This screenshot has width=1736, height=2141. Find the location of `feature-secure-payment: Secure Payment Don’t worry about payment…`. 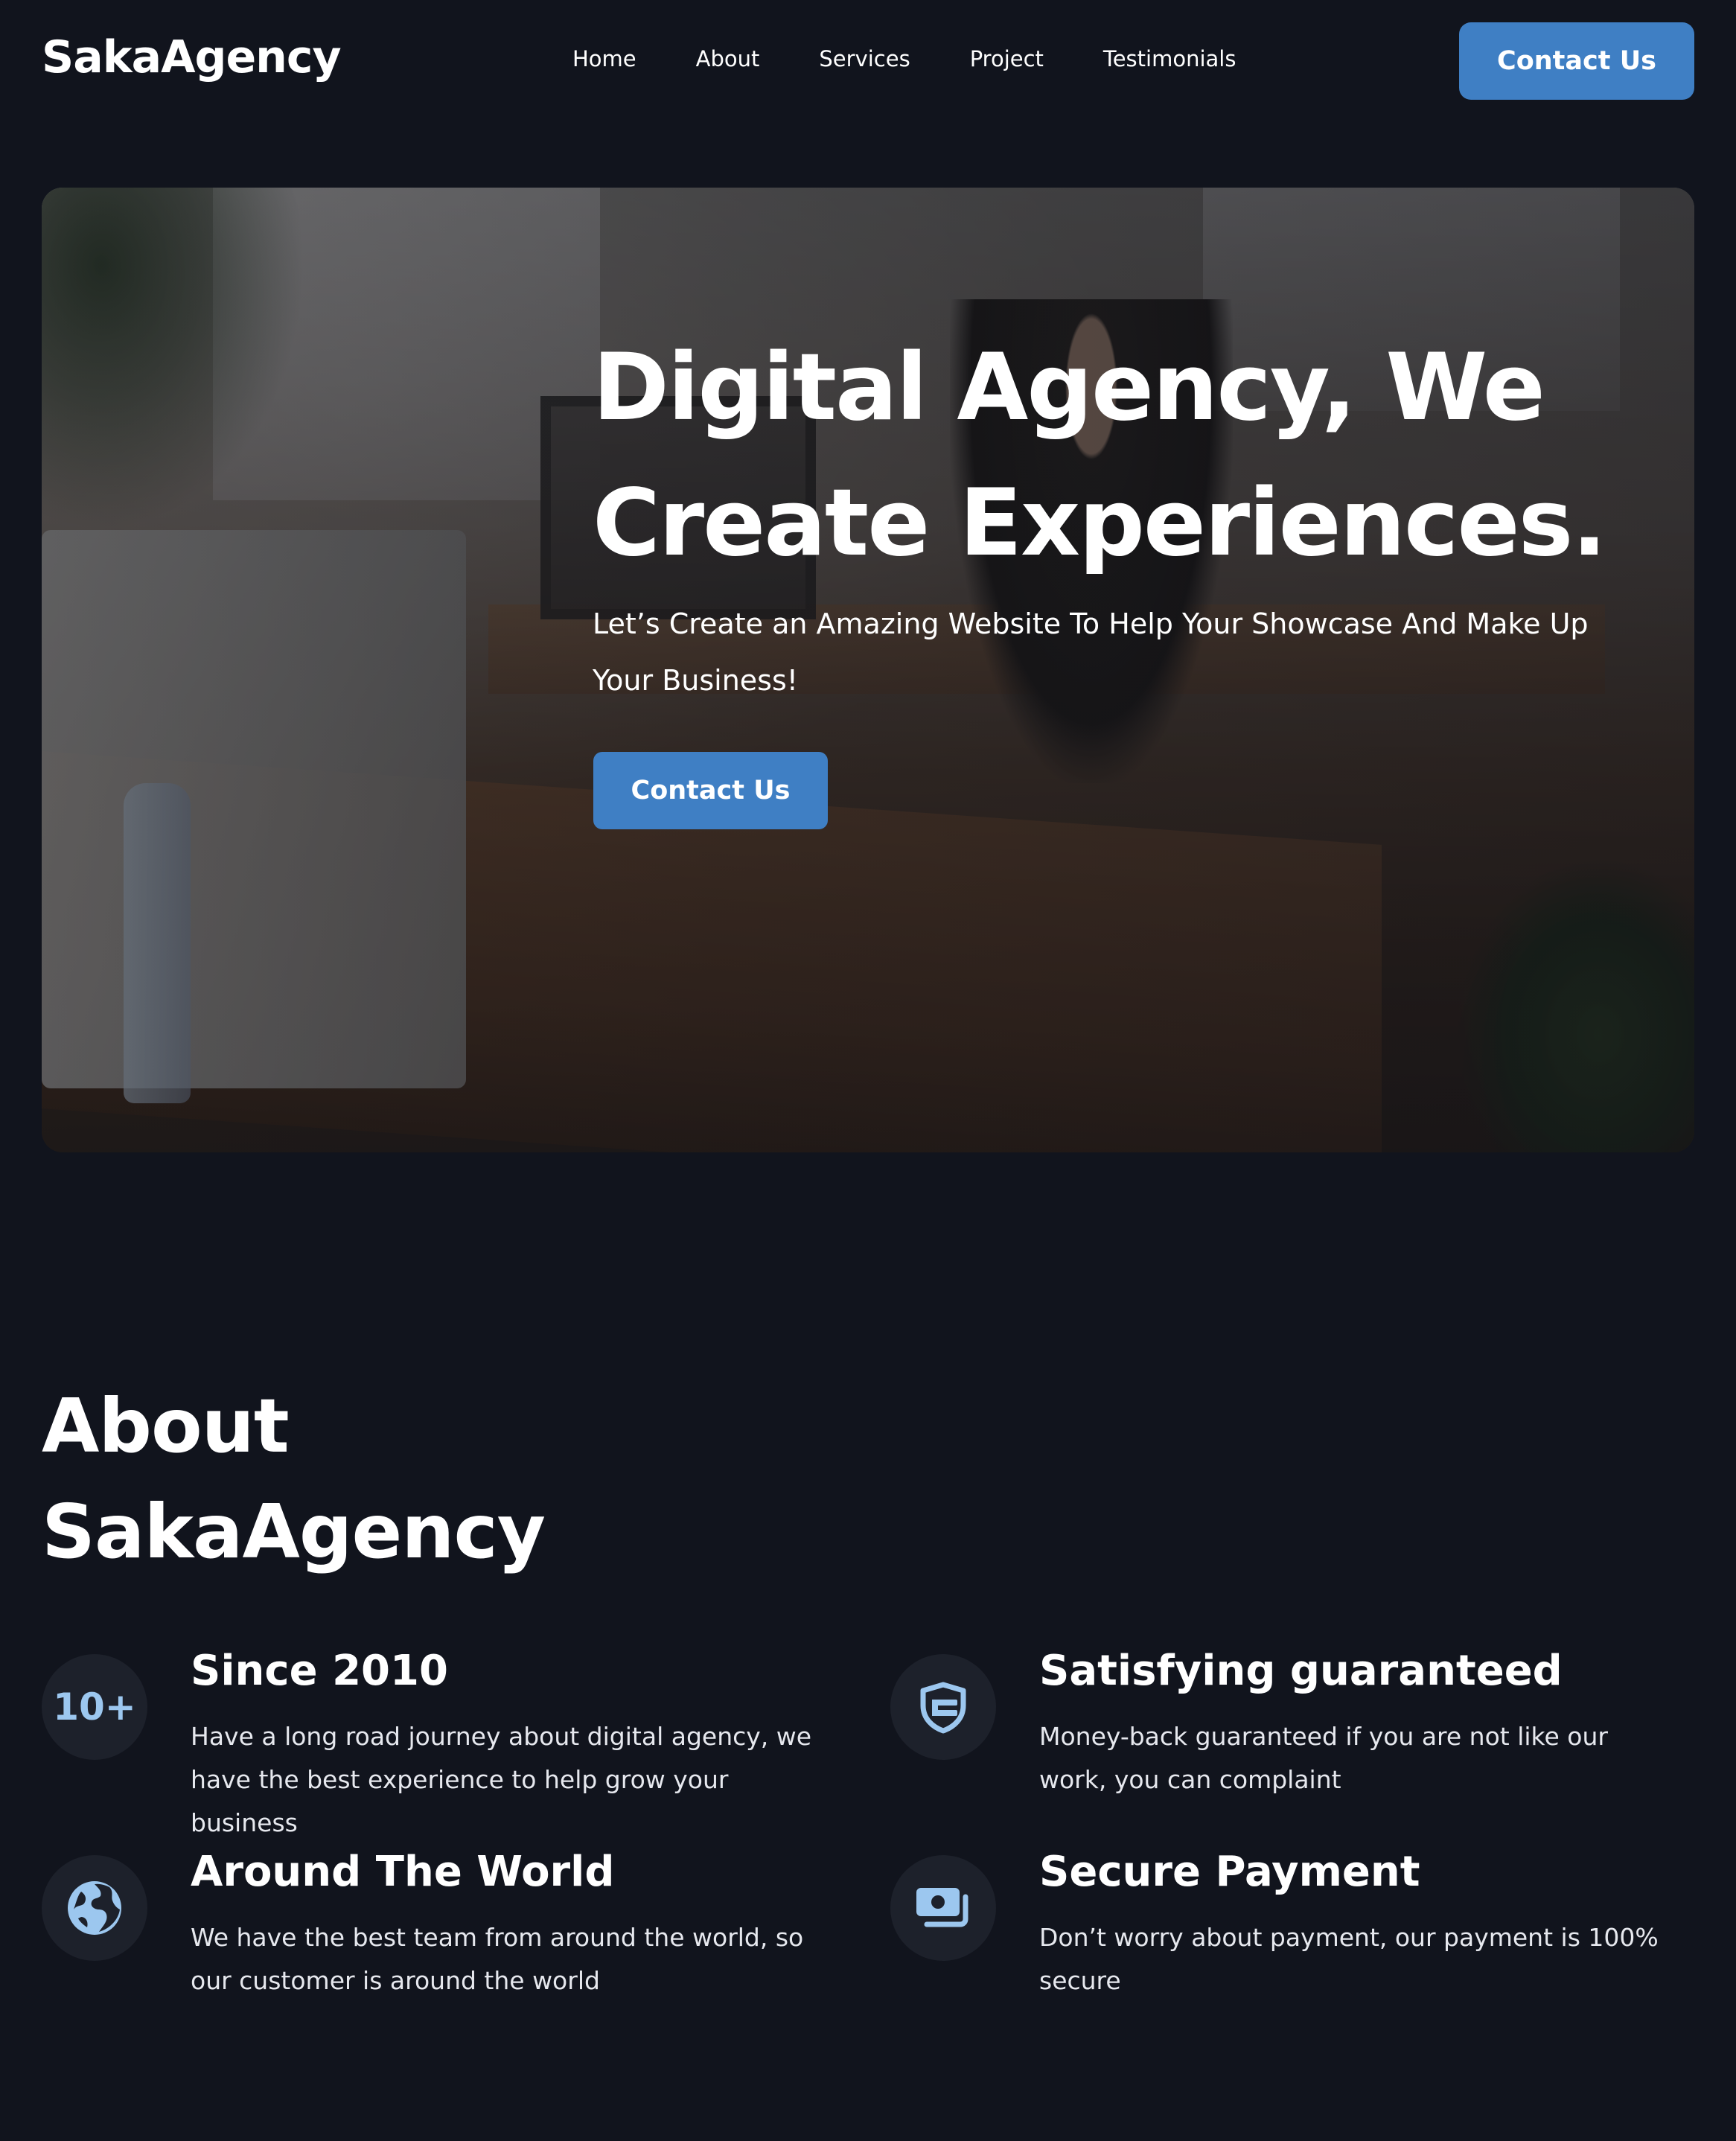

feature-secure-payment: Secure Payment Don’t worry about payment… is located at coordinates (1277, 1937).